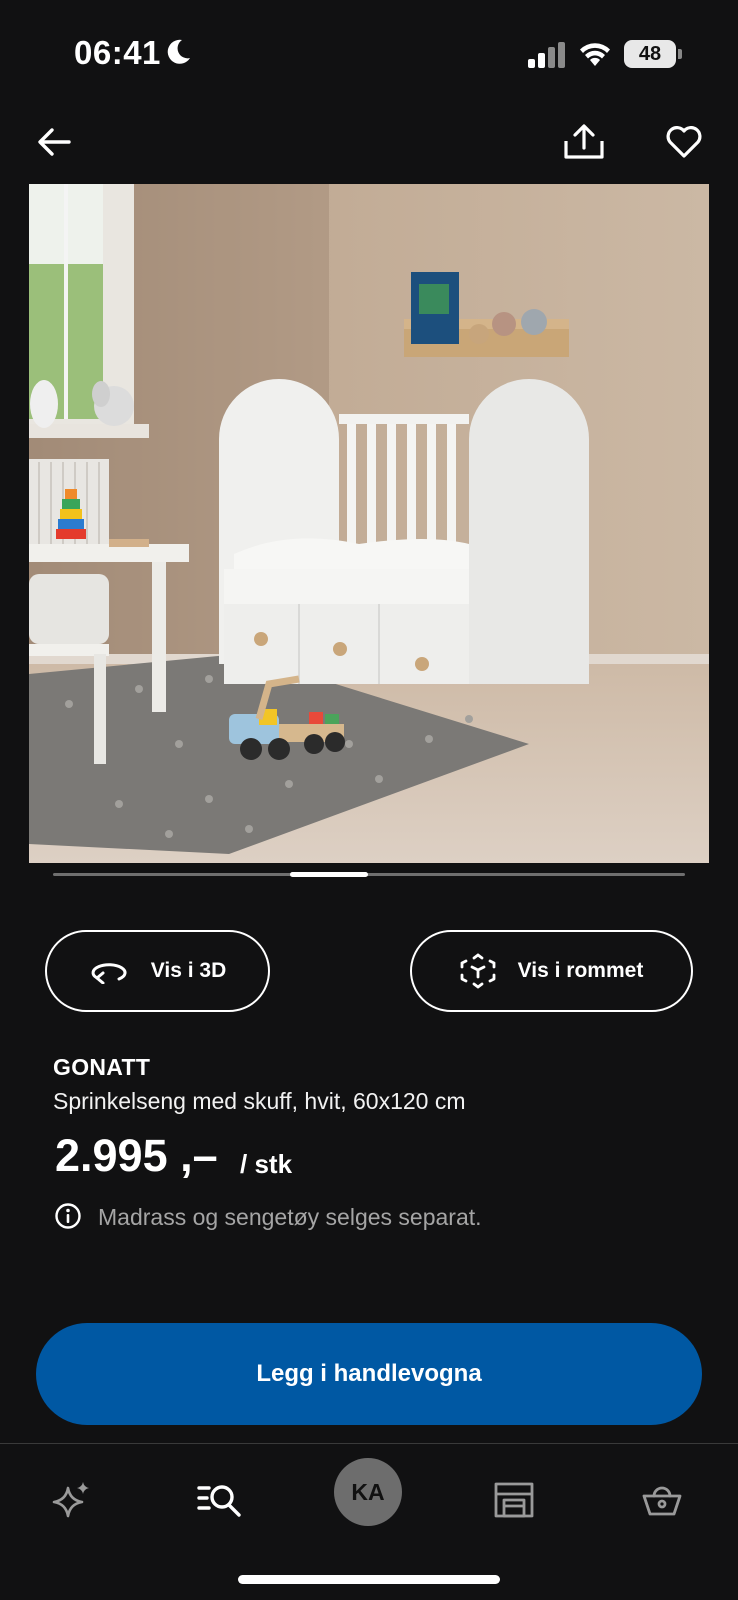  I want to click on product-description: Sprinkelseng med skuff, hvit, 60x120 cm, so click(259, 1101).